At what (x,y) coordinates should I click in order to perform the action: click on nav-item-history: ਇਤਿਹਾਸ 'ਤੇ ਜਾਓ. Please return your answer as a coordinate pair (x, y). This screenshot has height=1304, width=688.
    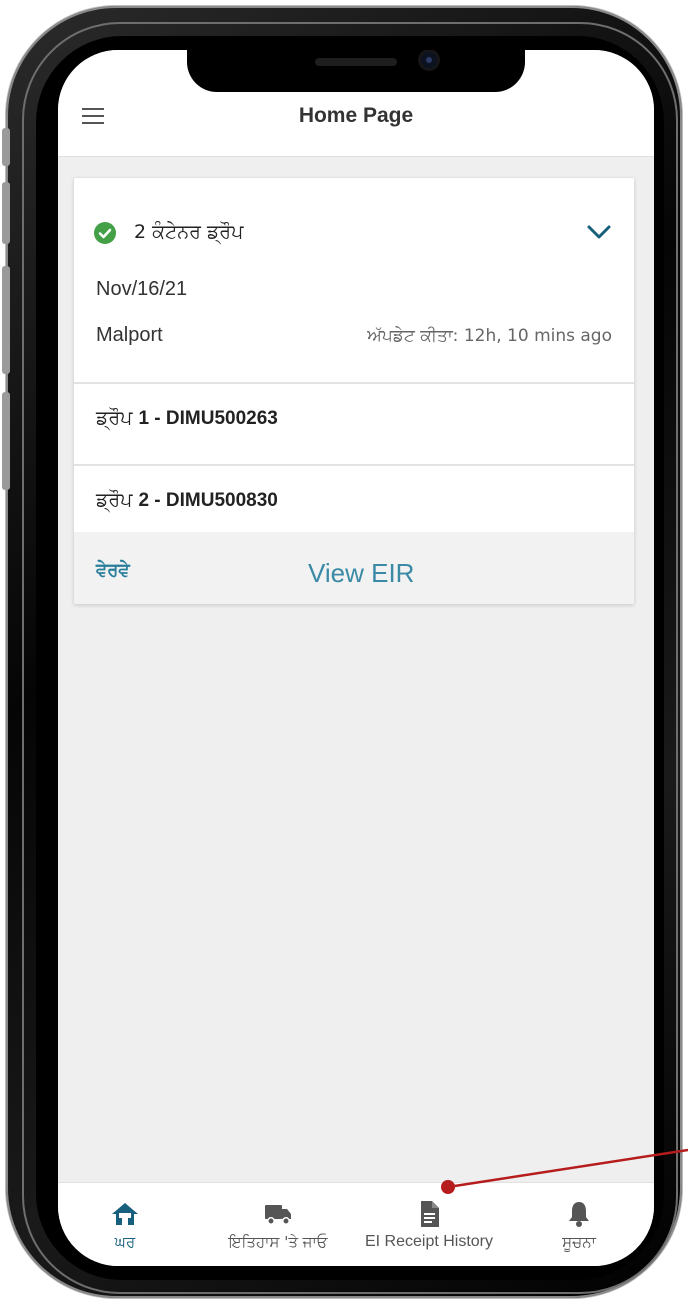
    Looking at the image, I should click on (278, 1224).